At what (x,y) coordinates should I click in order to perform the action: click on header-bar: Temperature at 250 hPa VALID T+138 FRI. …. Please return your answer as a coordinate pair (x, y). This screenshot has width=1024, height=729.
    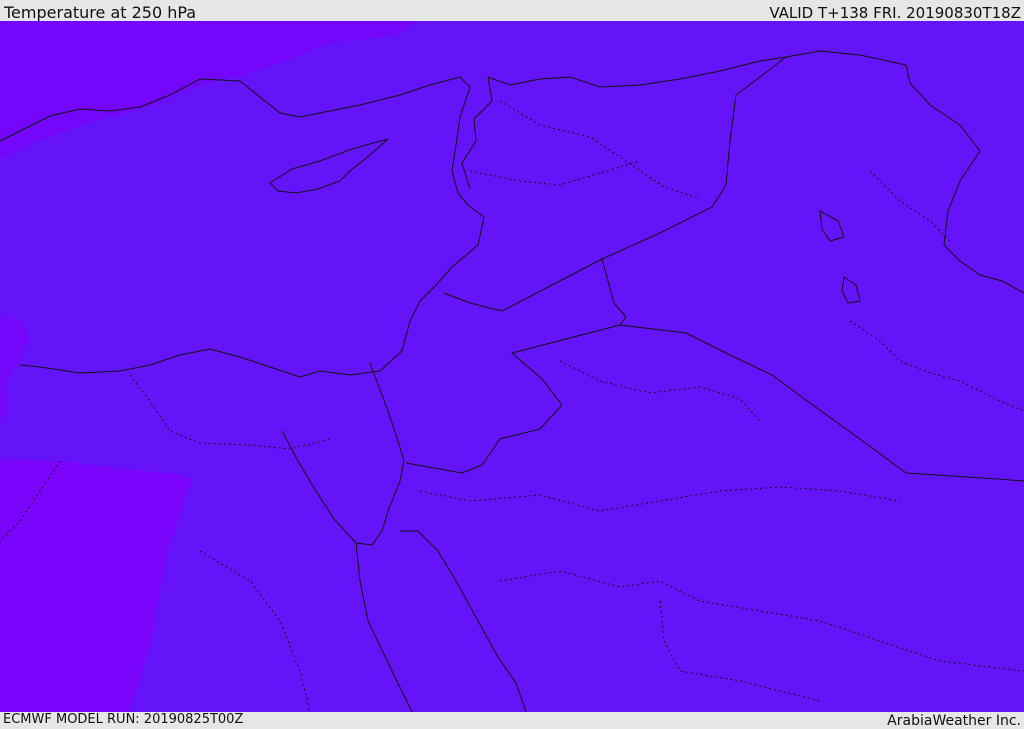
    Looking at the image, I should click on (512, 11).